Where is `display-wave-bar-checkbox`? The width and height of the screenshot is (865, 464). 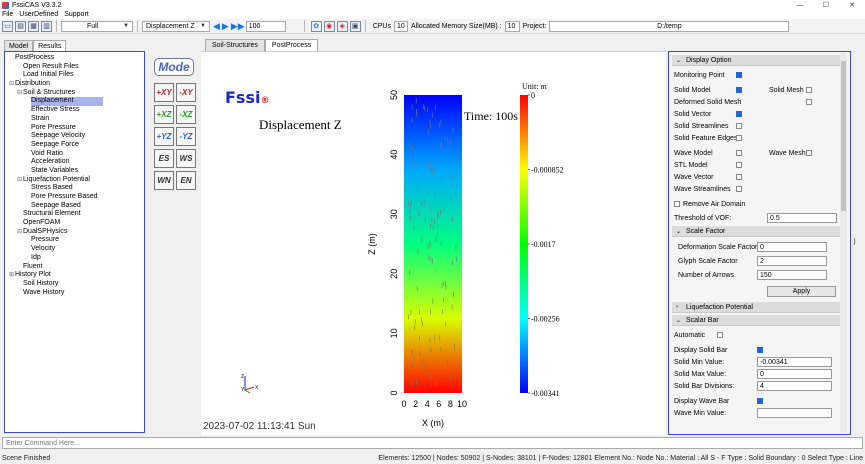
display-wave-bar-checkbox is located at coordinates (760, 401).